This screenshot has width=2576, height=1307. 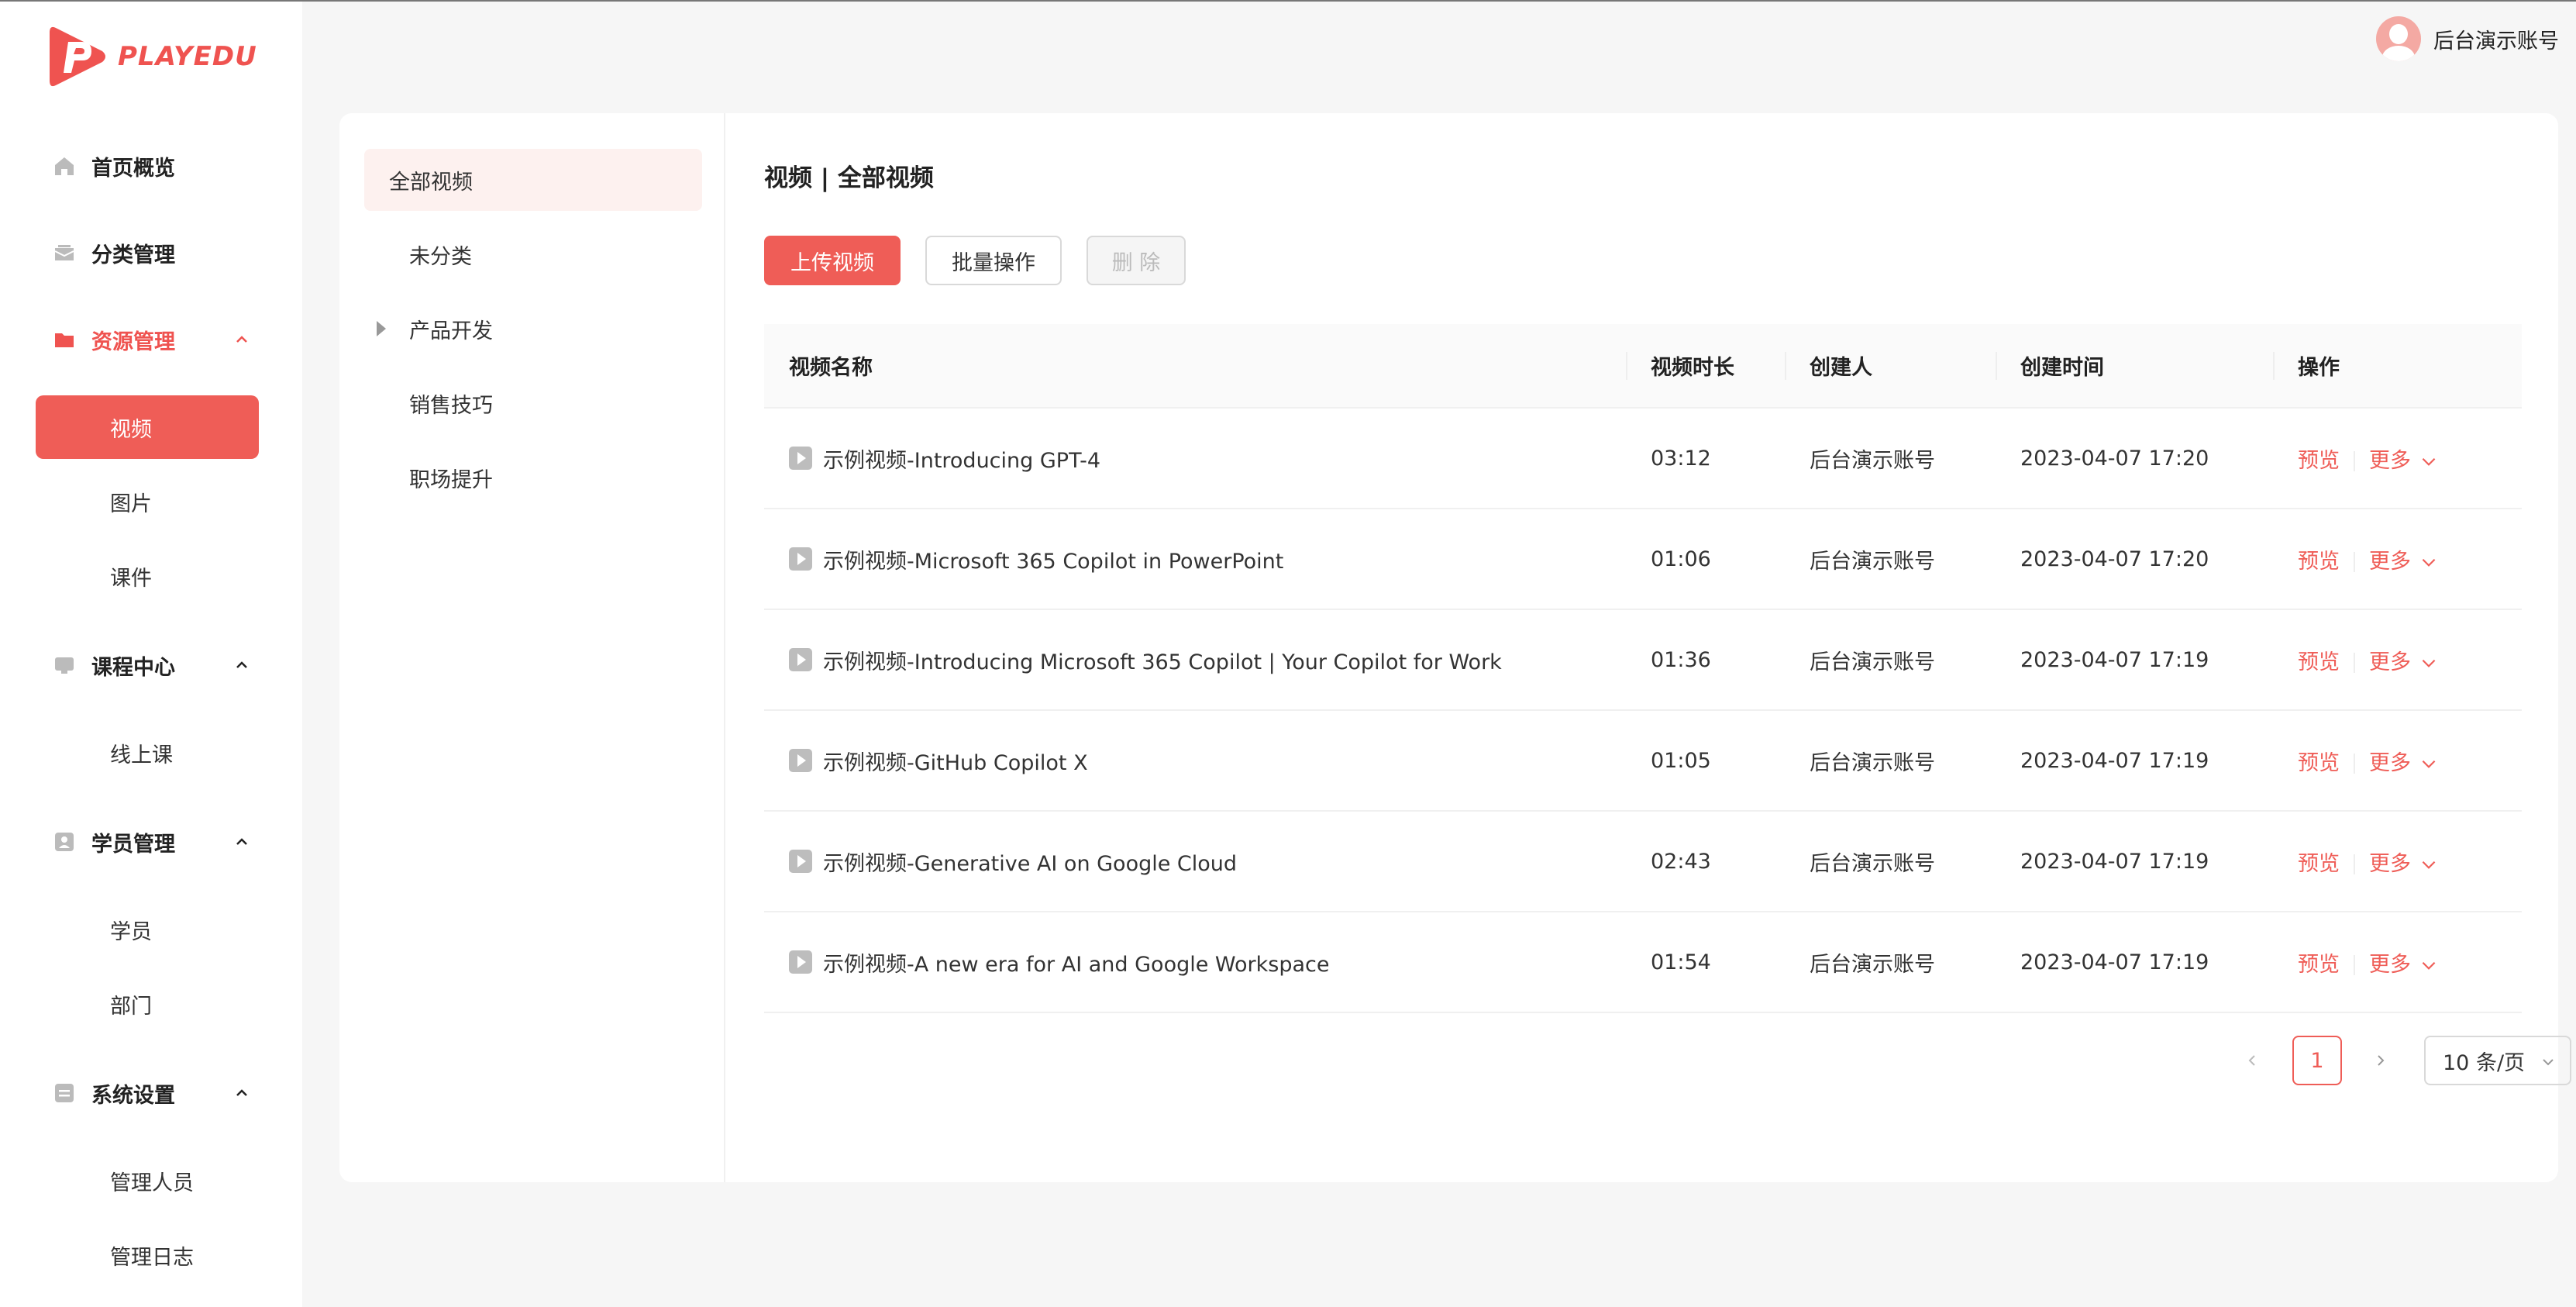 I want to click on folder-icon, so click(x=64, y=339).